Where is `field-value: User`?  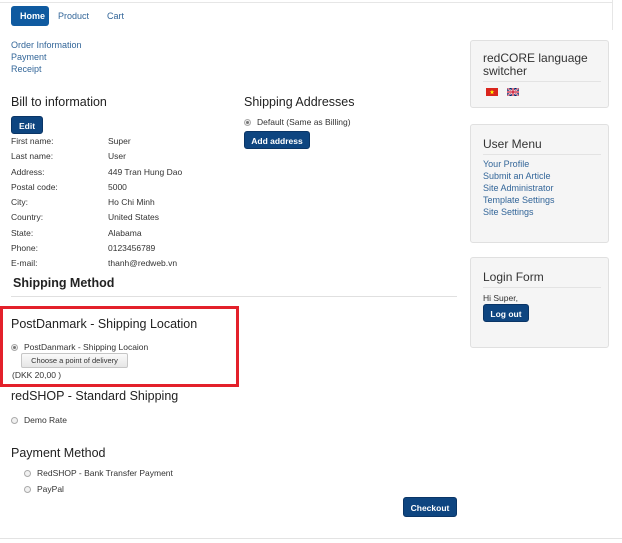 field-value: User is located at coordinates (117, 156).